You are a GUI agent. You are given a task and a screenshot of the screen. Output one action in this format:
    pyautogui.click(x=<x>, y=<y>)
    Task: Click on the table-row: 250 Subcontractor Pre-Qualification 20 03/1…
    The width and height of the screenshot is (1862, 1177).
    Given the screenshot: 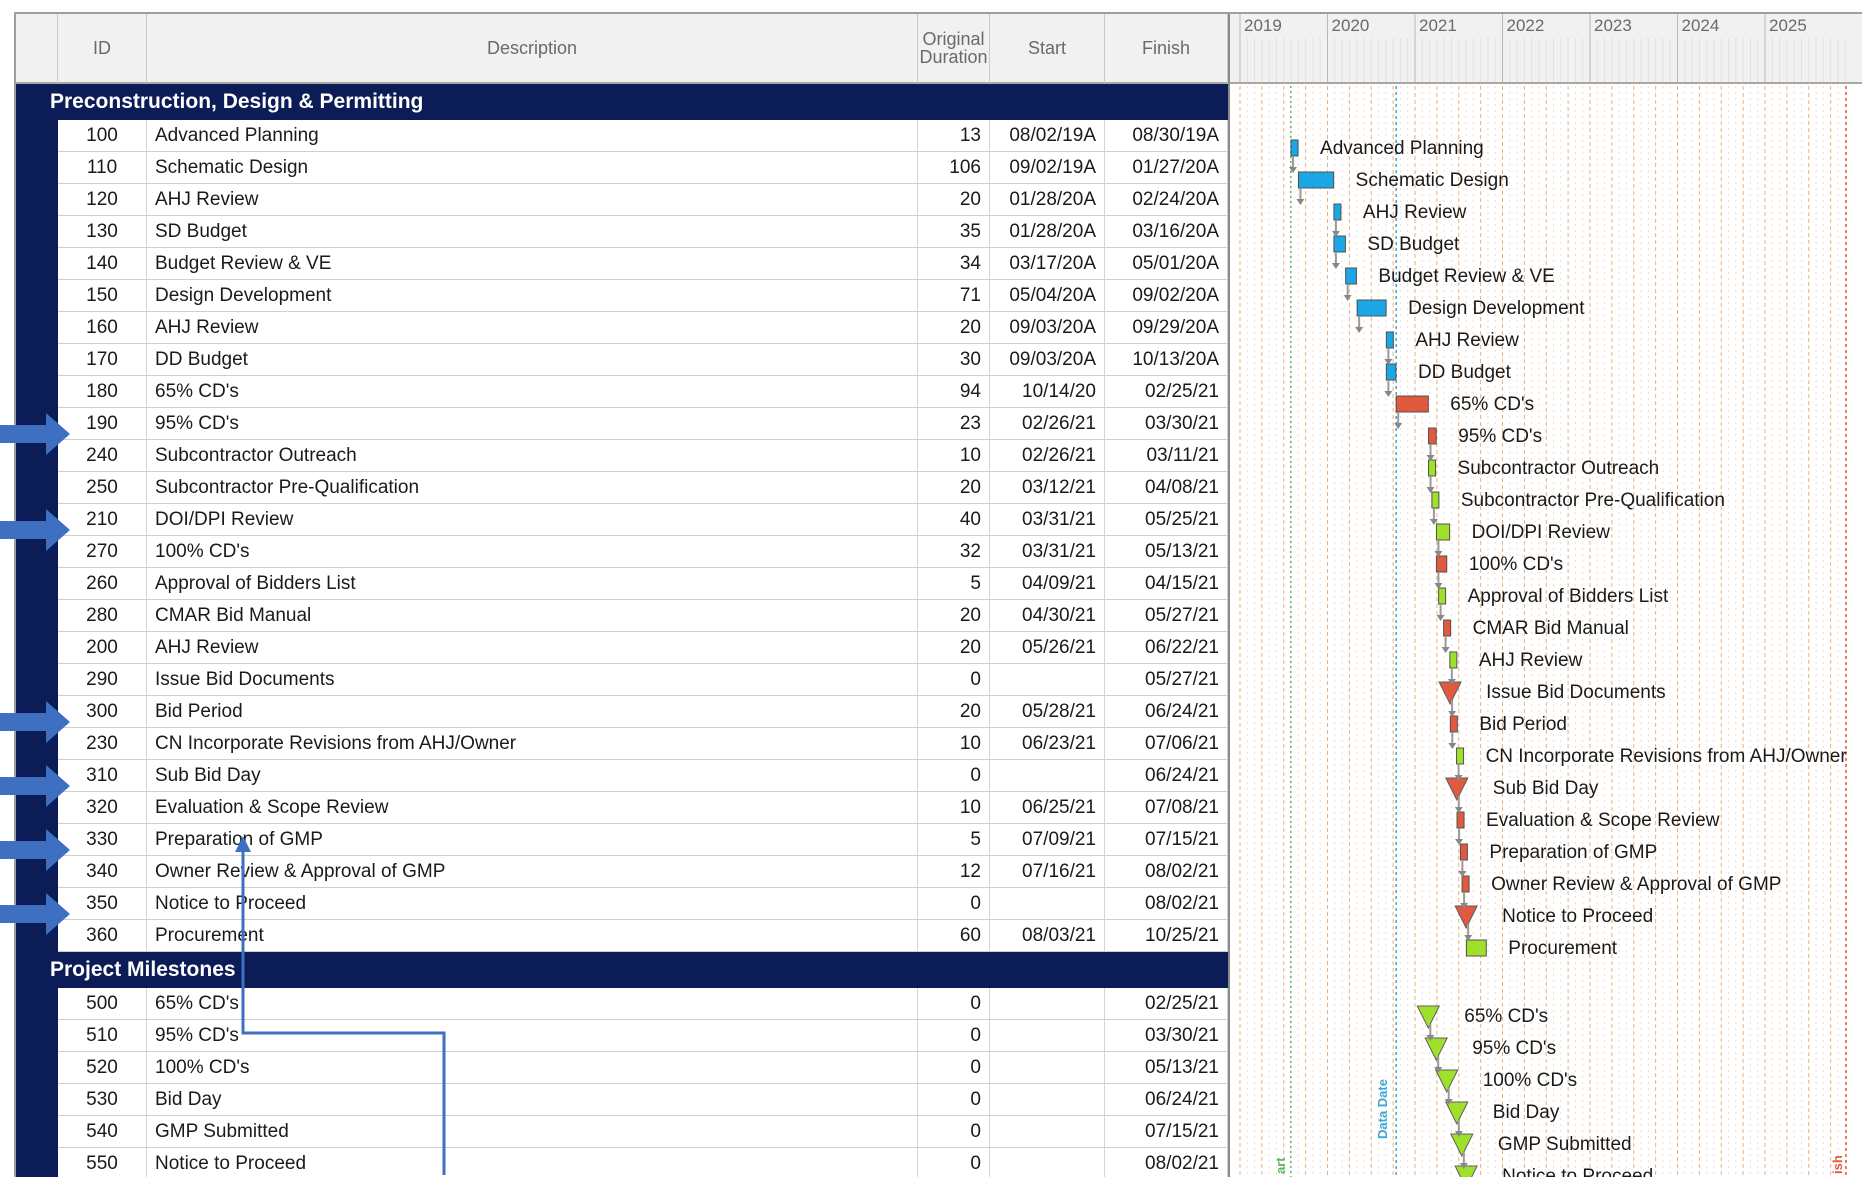 What is the action you would take?
    pyautogui.click(x=643, y=488)
    